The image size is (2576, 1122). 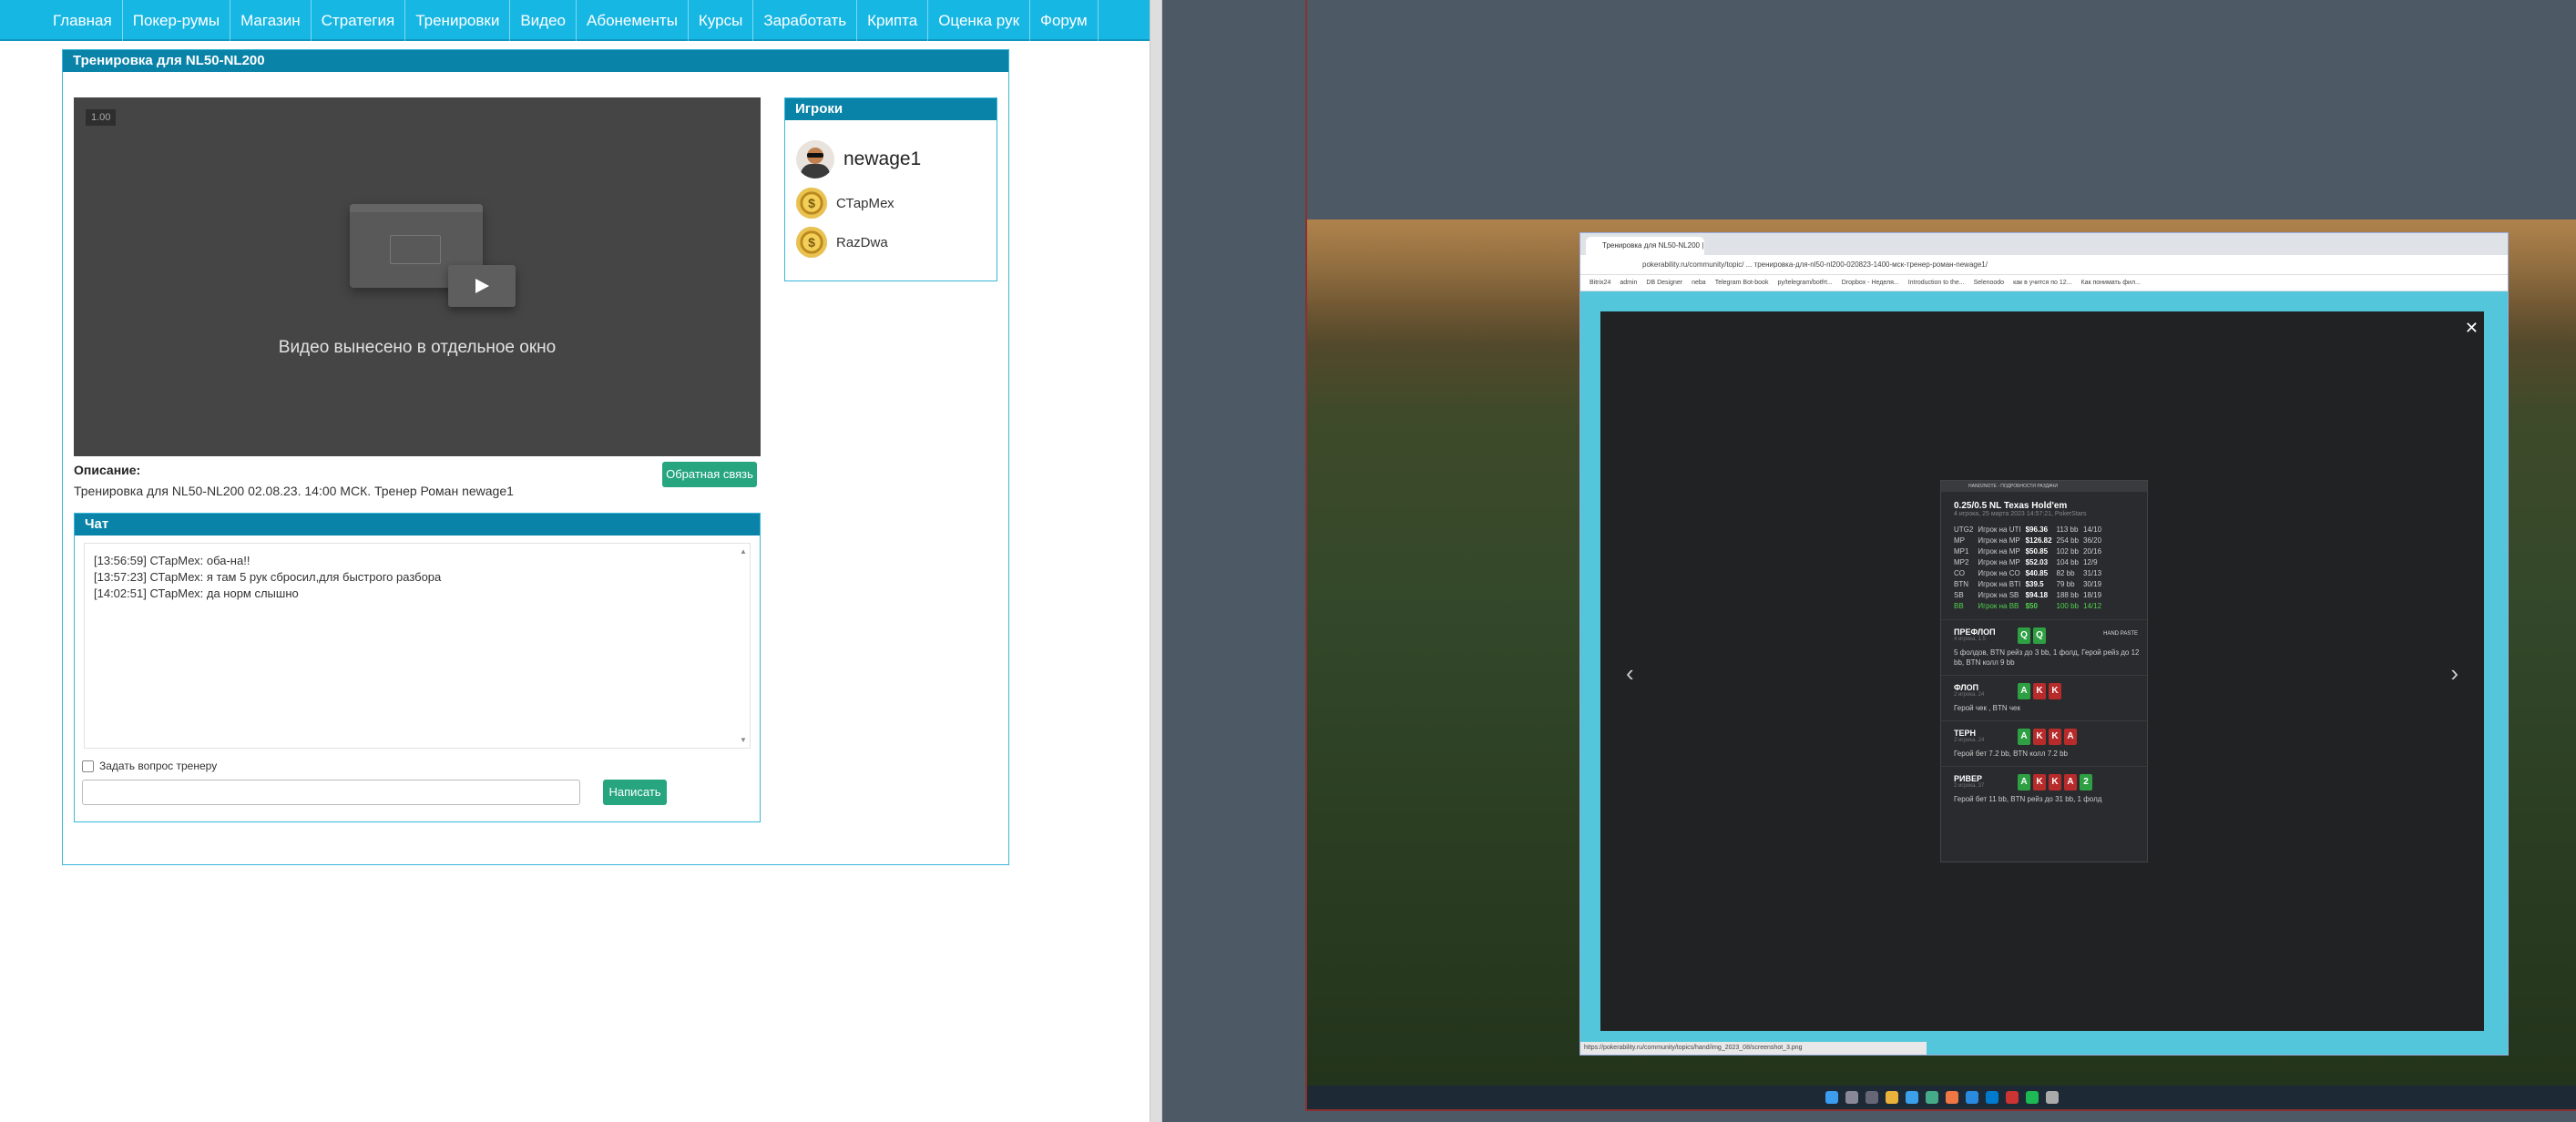 What do you see at coordinates (197, 593) in the screenshot?
I see `chat-message: [14:02:51] СТарМех: да норм слышно` at bounding box center [197, 593].